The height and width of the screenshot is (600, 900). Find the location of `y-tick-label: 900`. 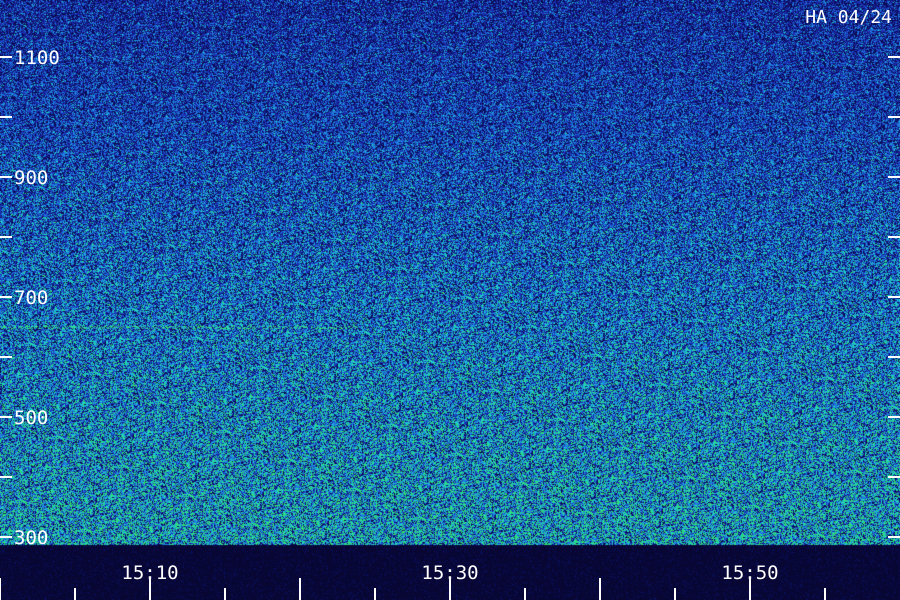

y-tick-label: 900 is located at coordinates (31, 178).